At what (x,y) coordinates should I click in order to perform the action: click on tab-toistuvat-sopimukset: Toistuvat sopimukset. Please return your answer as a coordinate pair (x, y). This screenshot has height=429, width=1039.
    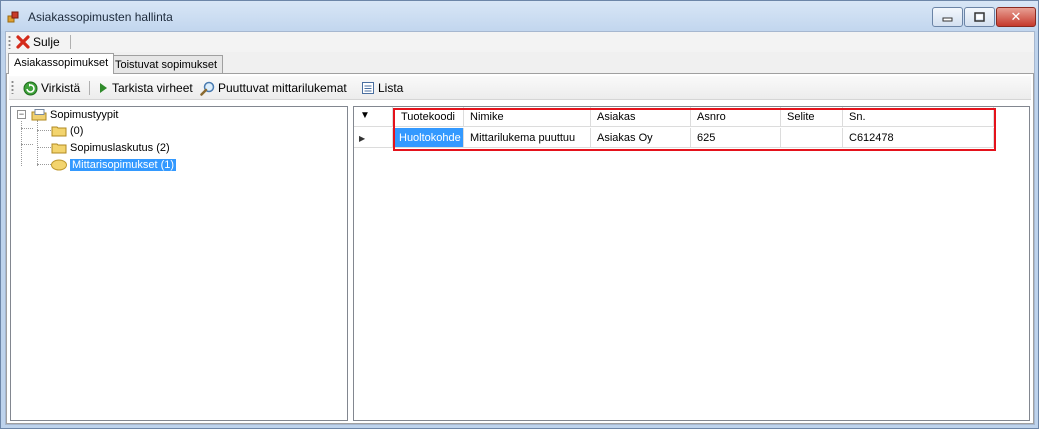
    Looking at the image, I should click on (166, 64).